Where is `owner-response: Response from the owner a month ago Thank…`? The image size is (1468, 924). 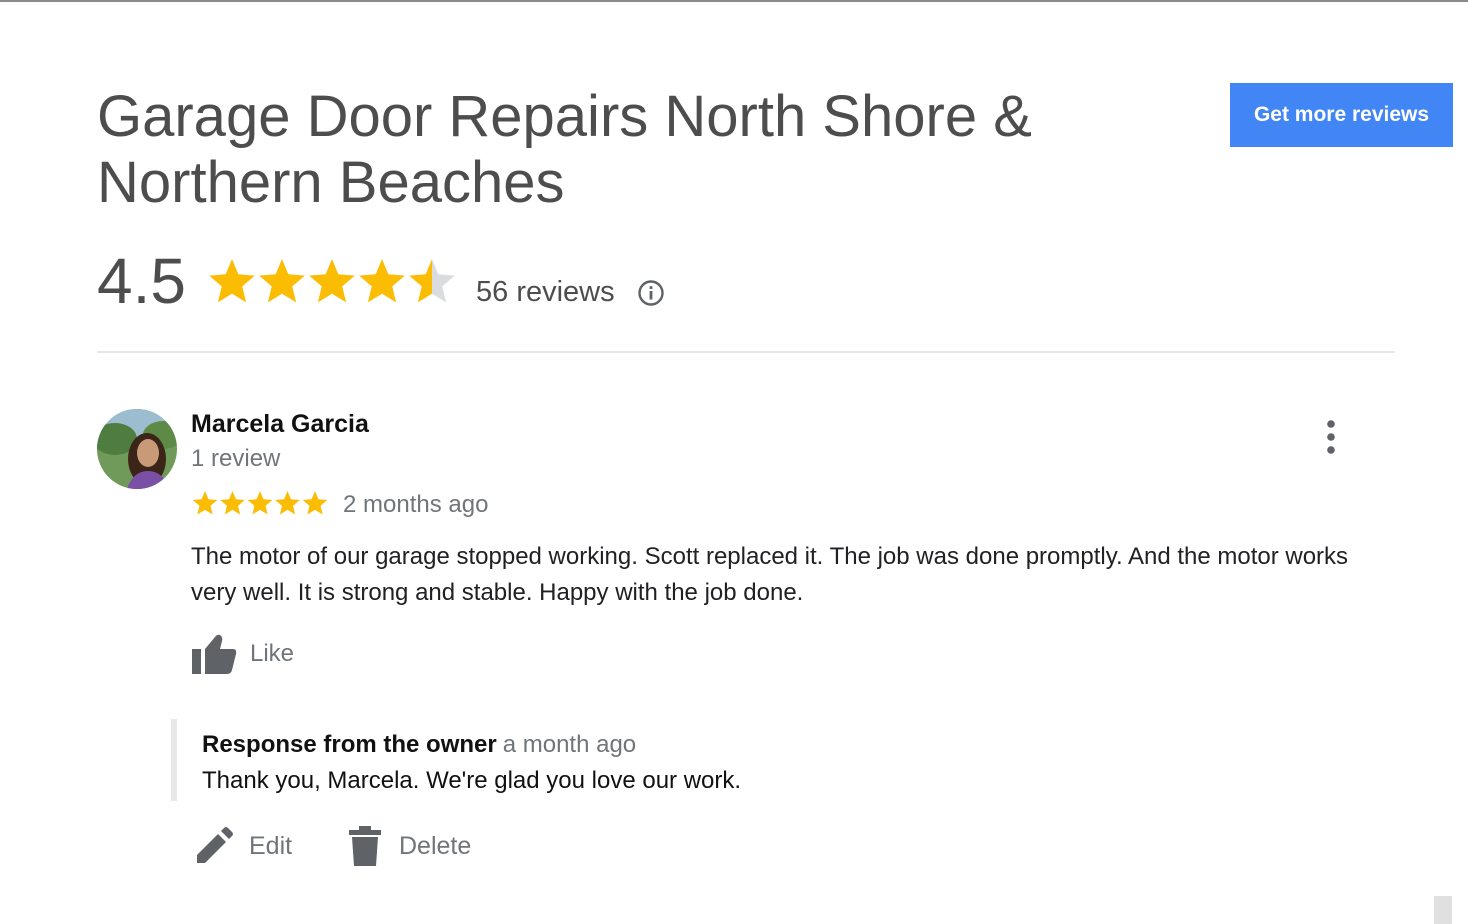 owner-response: Response from the owner a month ago Thank… is located at coordinates (624, 760).